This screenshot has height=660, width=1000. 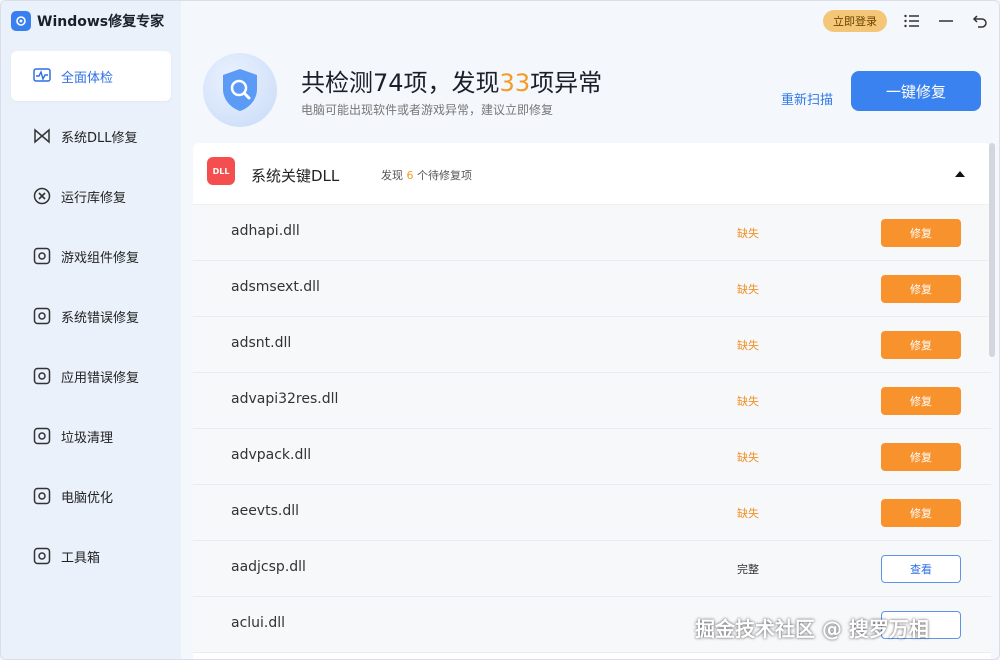 I want to click on app-title: Windows修复专家, so click(x=87, y=21).